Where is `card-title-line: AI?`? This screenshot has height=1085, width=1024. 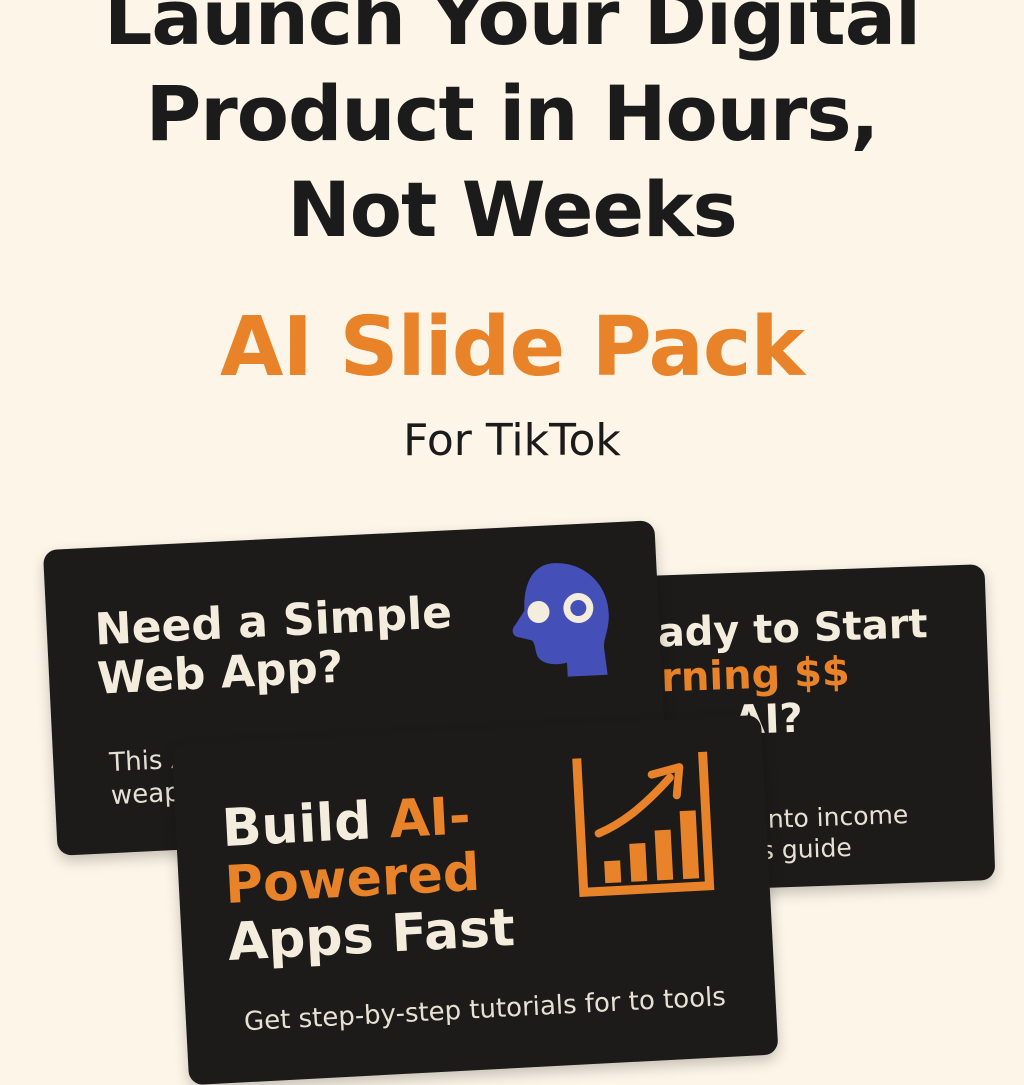
card-title-line: AI? is located at coordinates (768, 719).